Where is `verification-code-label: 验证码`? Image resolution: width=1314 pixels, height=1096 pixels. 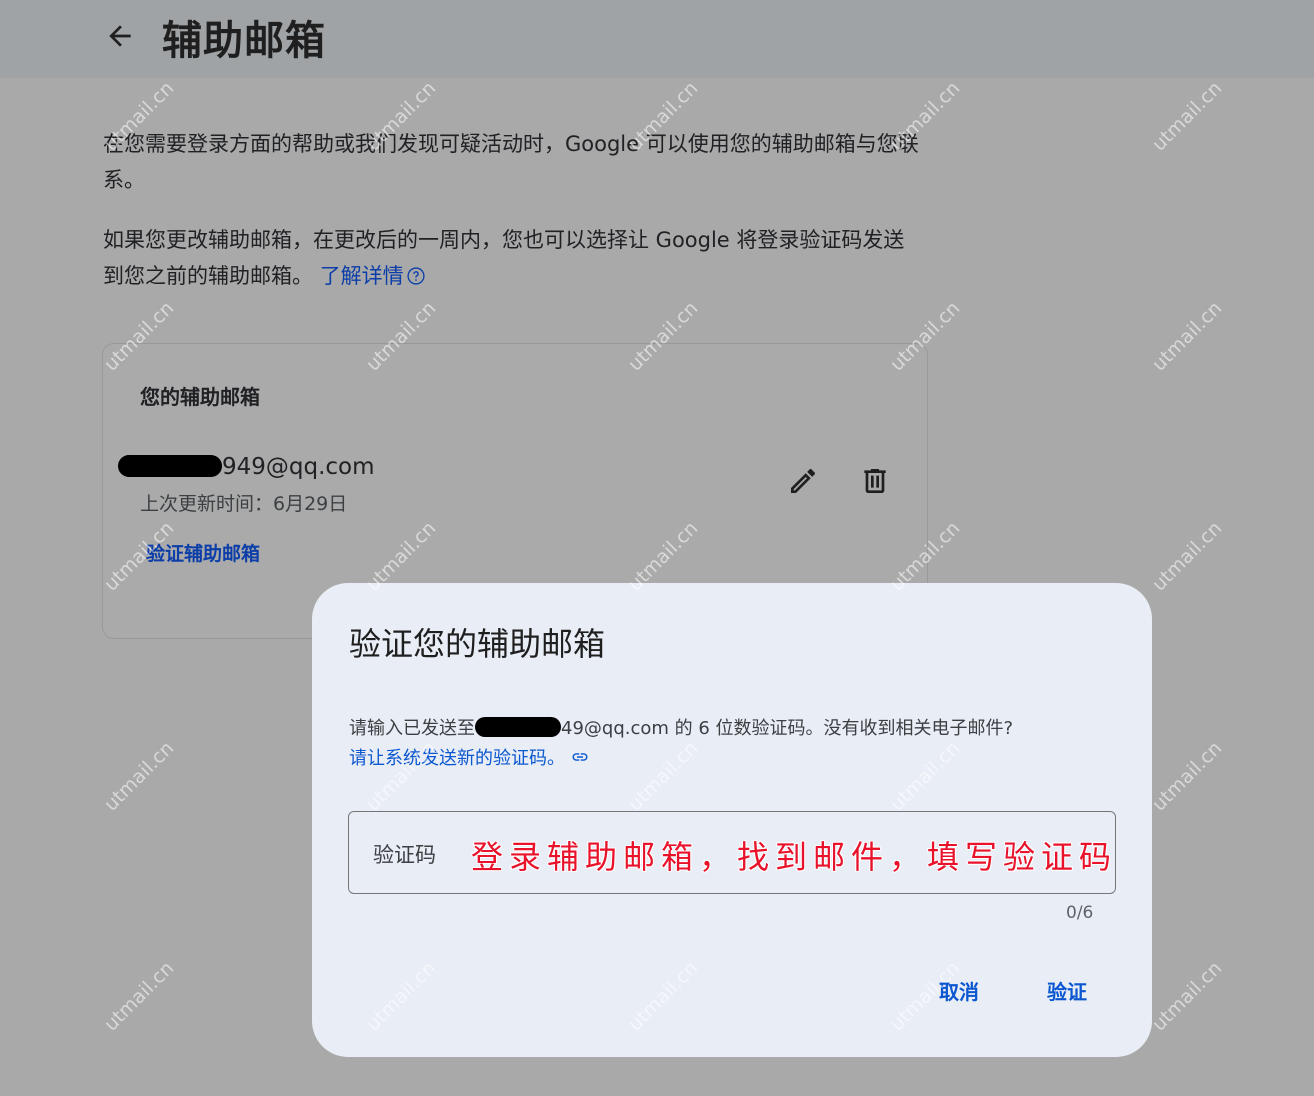 verification-code-label: 验证码 is located at coordinates (404, 855).